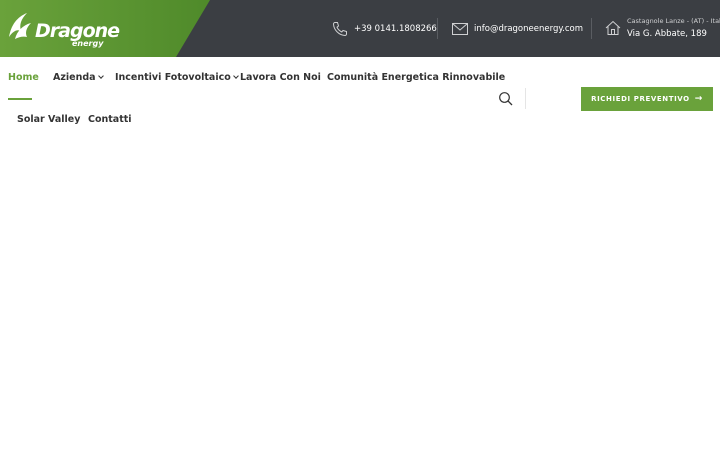  Describe the element at coordinates (280, 77) in the screenshot. I see `nav-lavora: Lavora Con Noi` at that location.